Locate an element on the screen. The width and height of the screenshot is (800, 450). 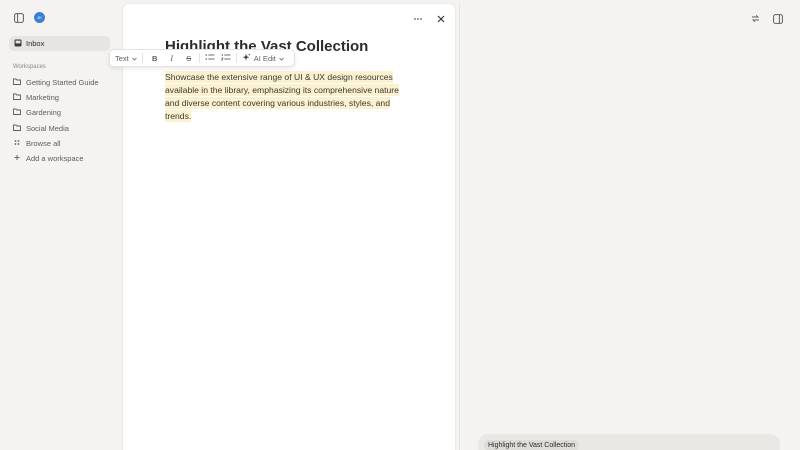
avatar: JK is located at coordinates (39, 17).